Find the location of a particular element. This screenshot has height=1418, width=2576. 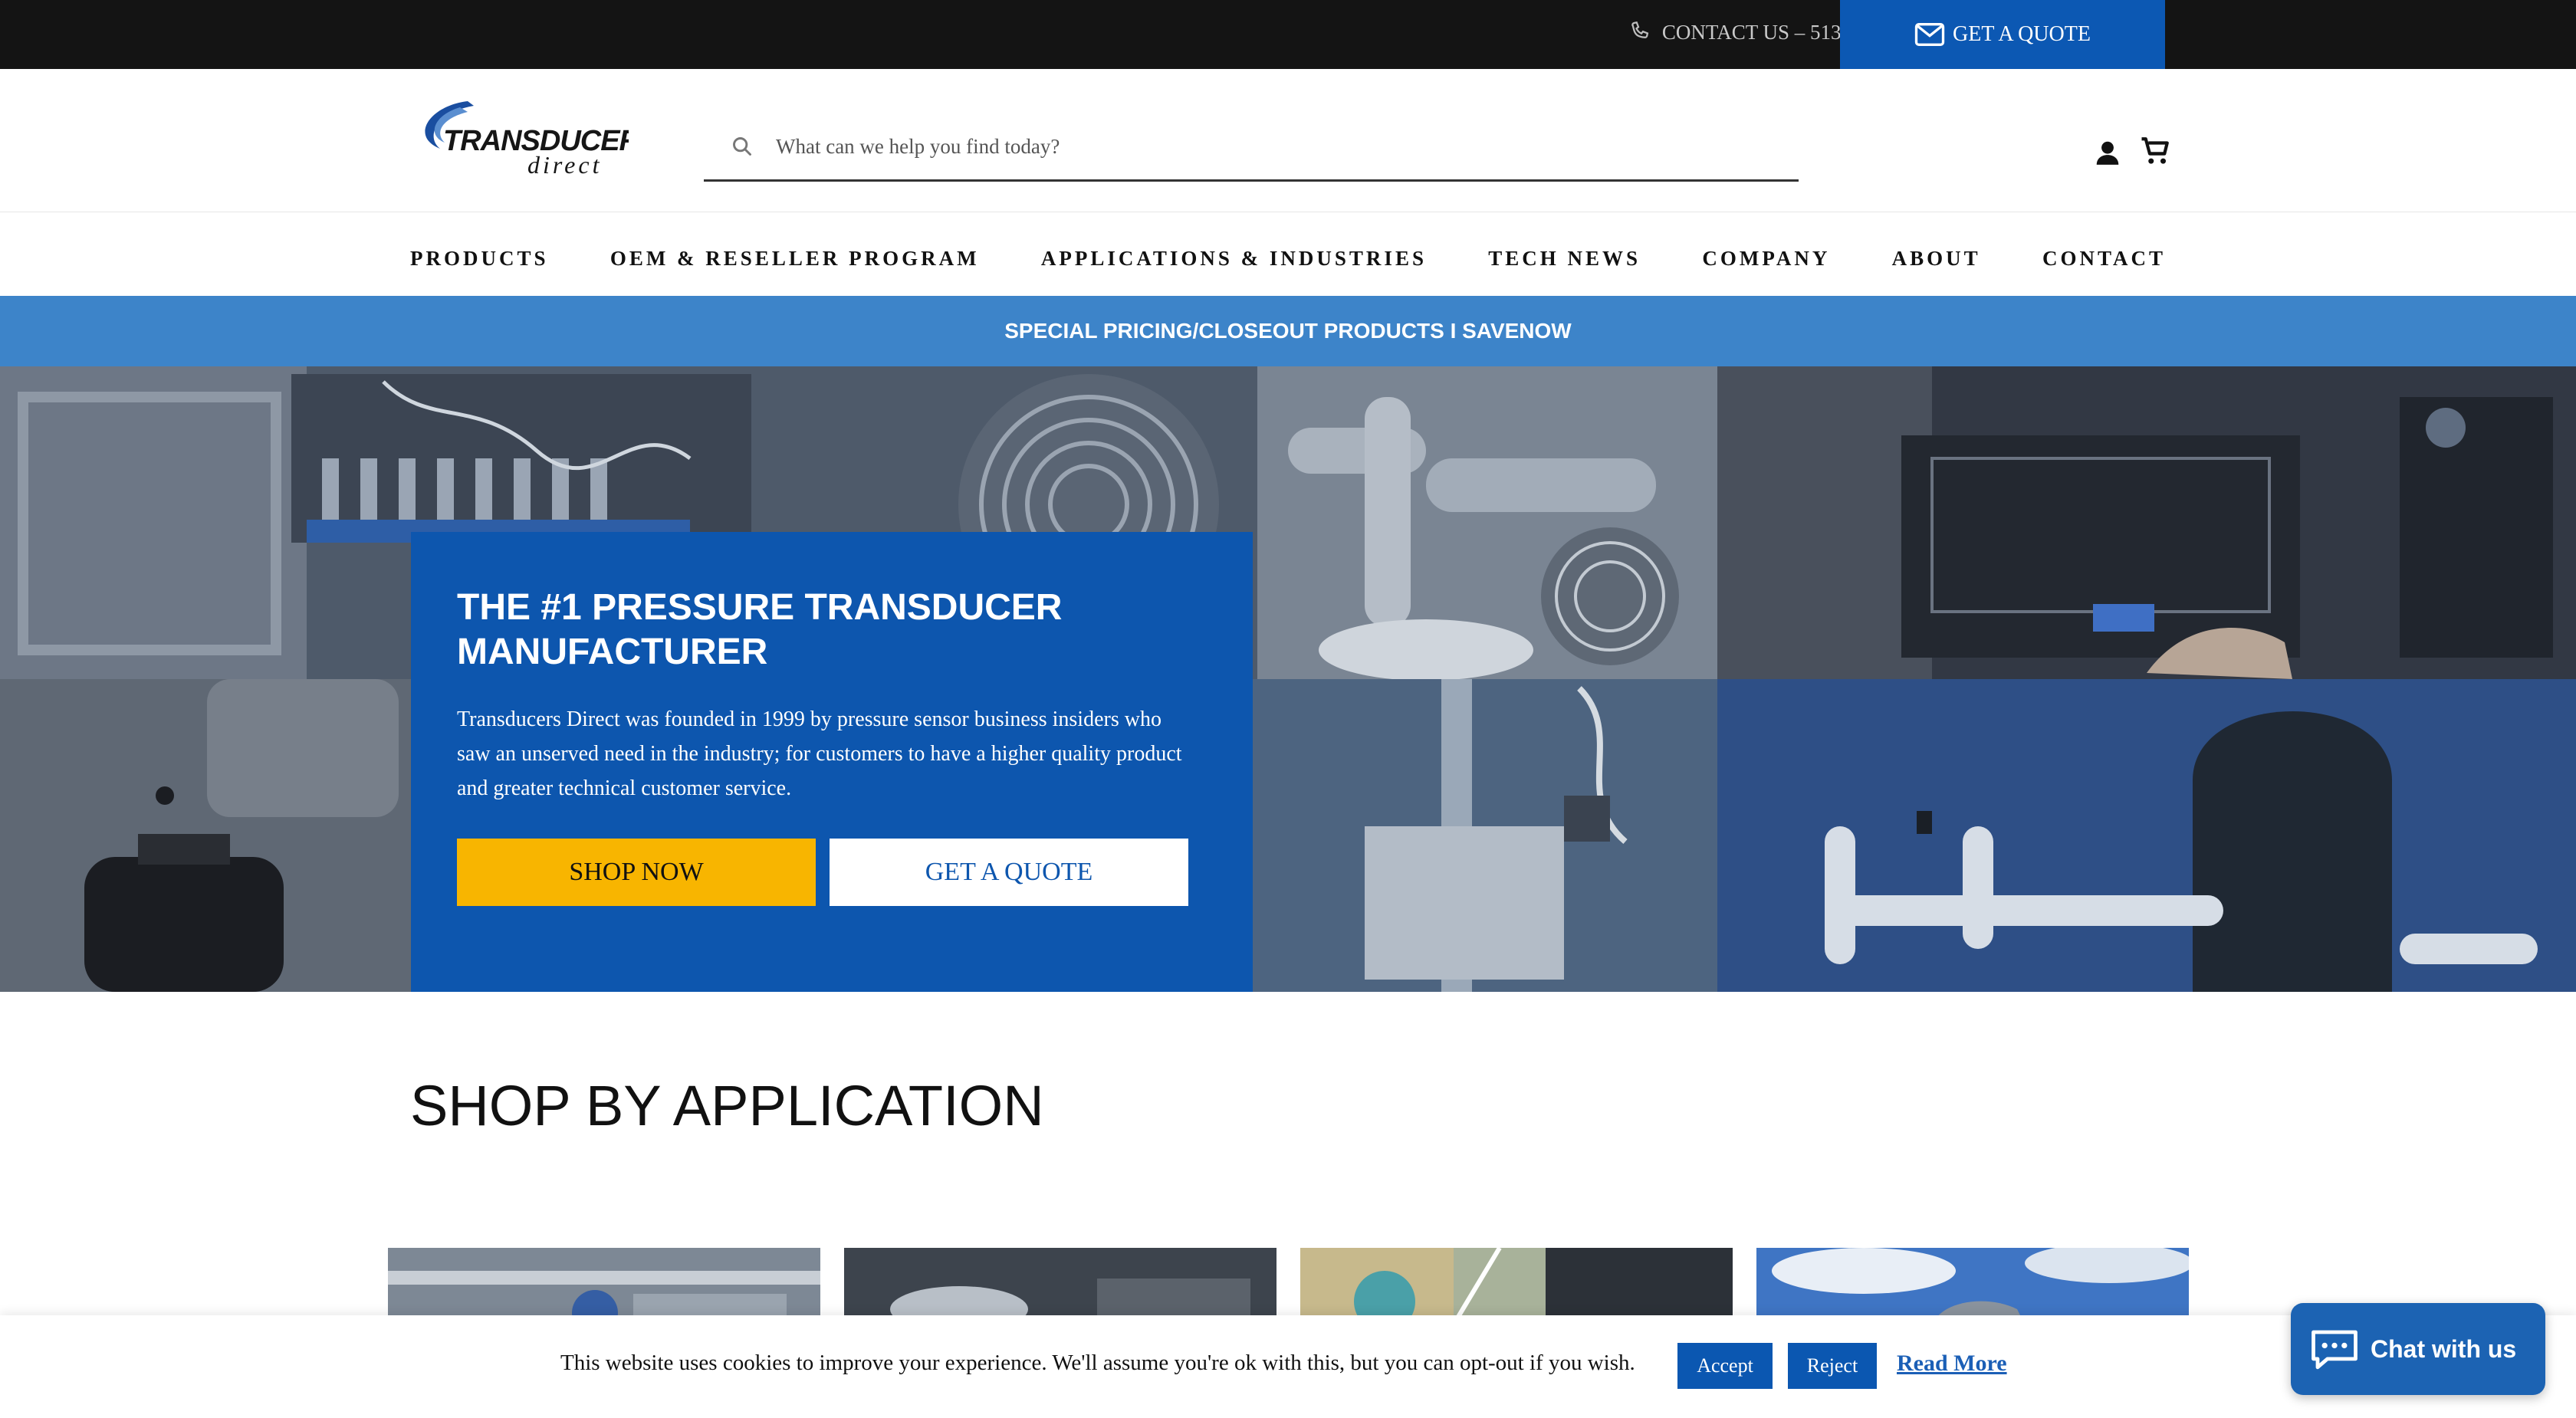

shop-by-application-heading: SHOP BY APPLICATION is located at coordinates (727, 1105).